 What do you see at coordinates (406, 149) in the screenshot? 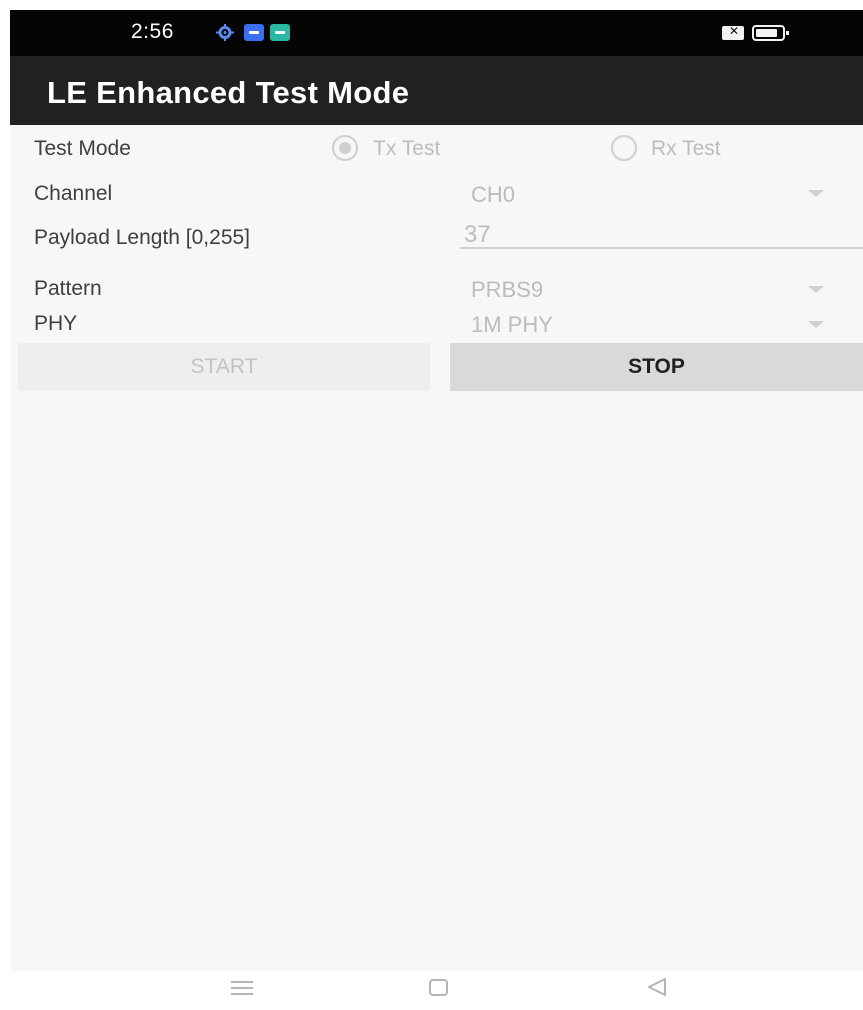
I see `tx-test-label: Tx Test` at bounding box center [406, 149].